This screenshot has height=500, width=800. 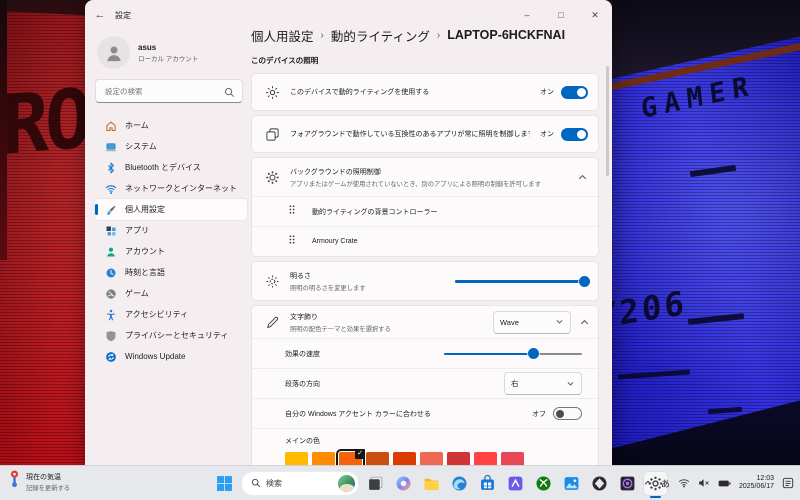 What do you see at coordinates (627, 483) in the screenshot?
I see `armoury-crate-icon` at bounding box center [627, 483].